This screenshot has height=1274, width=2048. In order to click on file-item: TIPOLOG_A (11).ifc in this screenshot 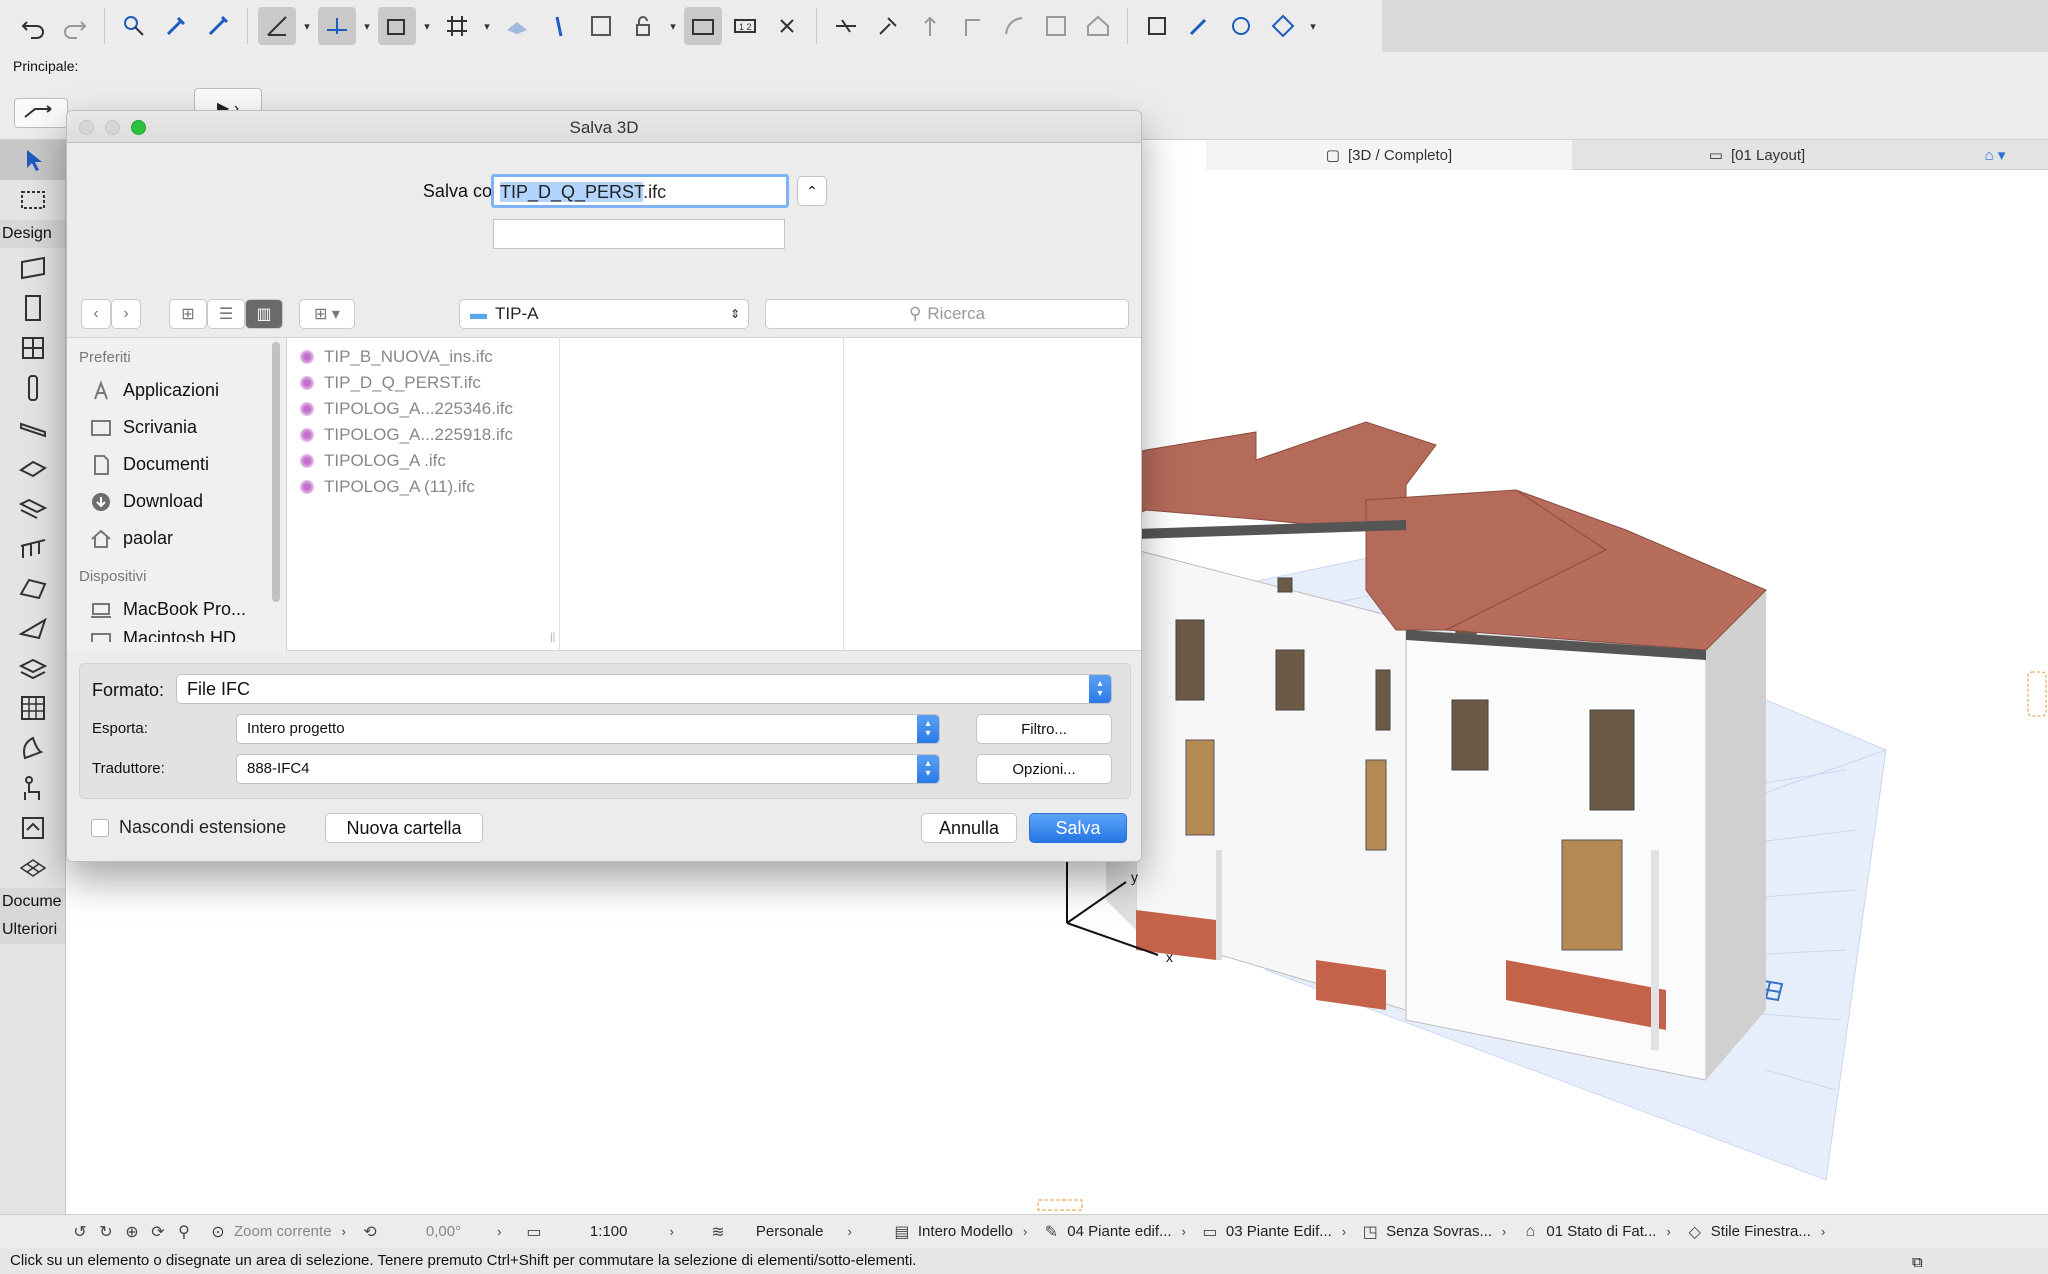, I will do `click(423, 487)`.